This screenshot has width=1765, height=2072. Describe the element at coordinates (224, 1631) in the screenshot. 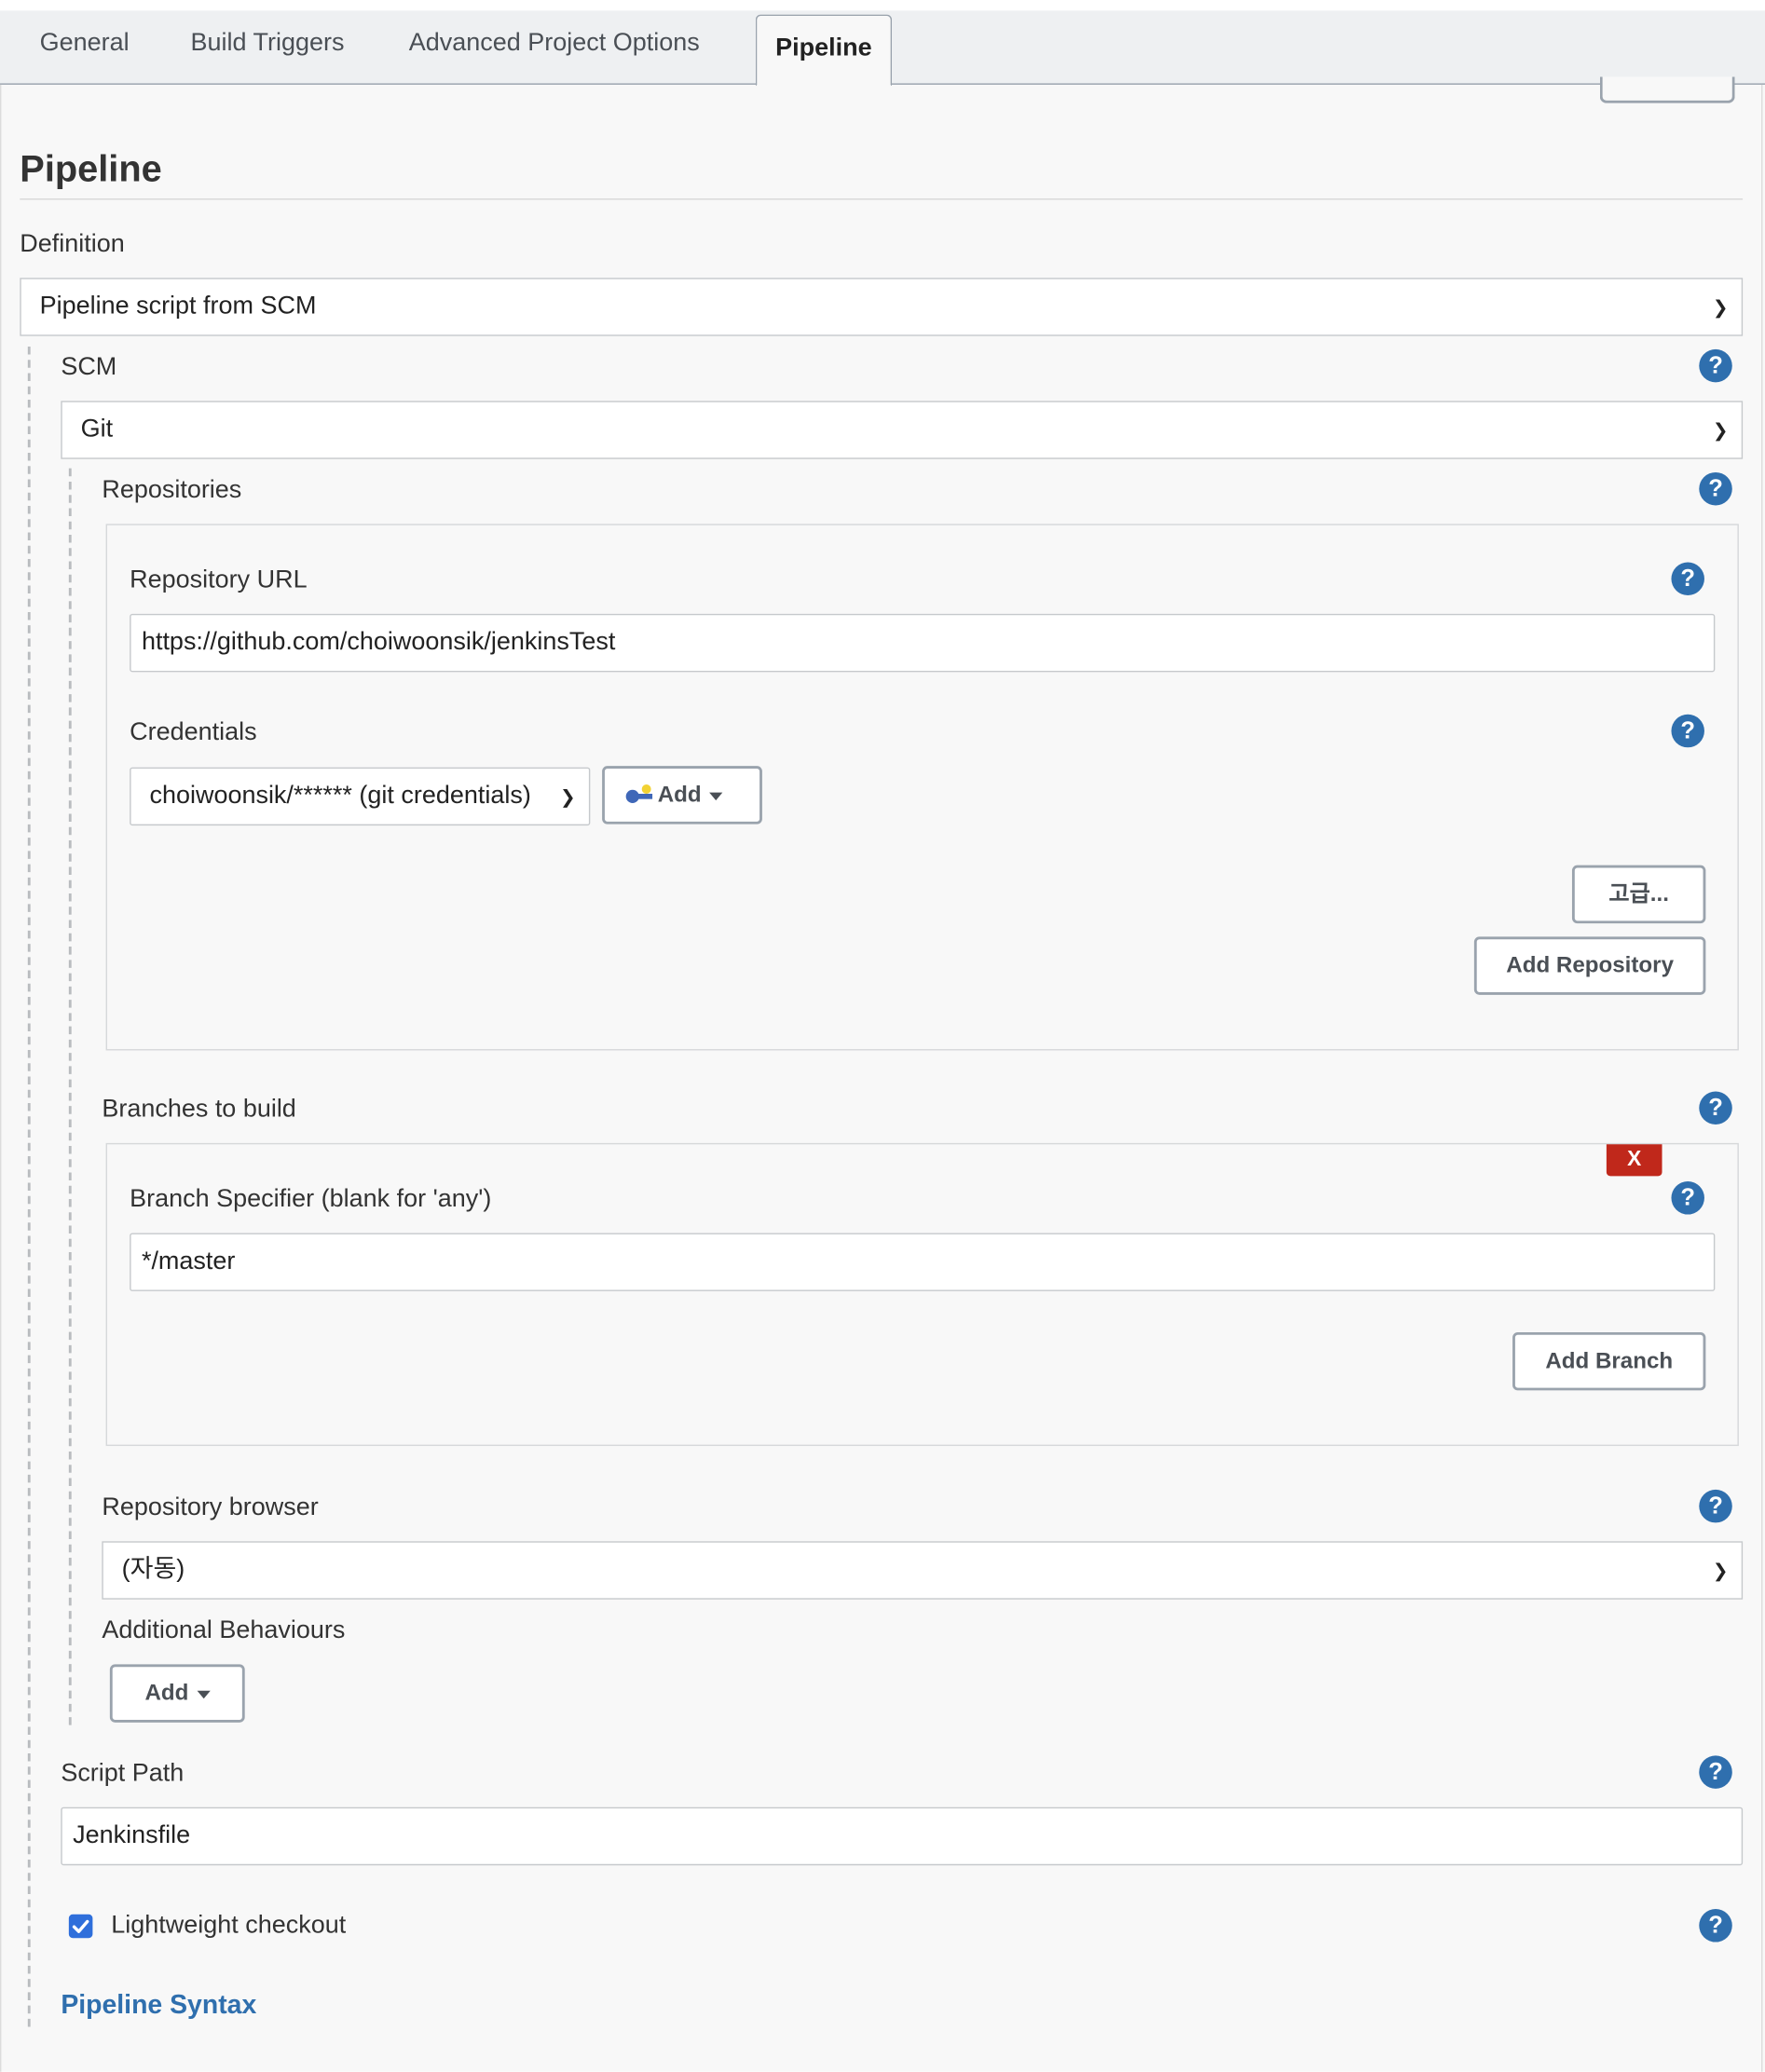

I see `additional-behaviours-label: Additional Behaviours` at that location.